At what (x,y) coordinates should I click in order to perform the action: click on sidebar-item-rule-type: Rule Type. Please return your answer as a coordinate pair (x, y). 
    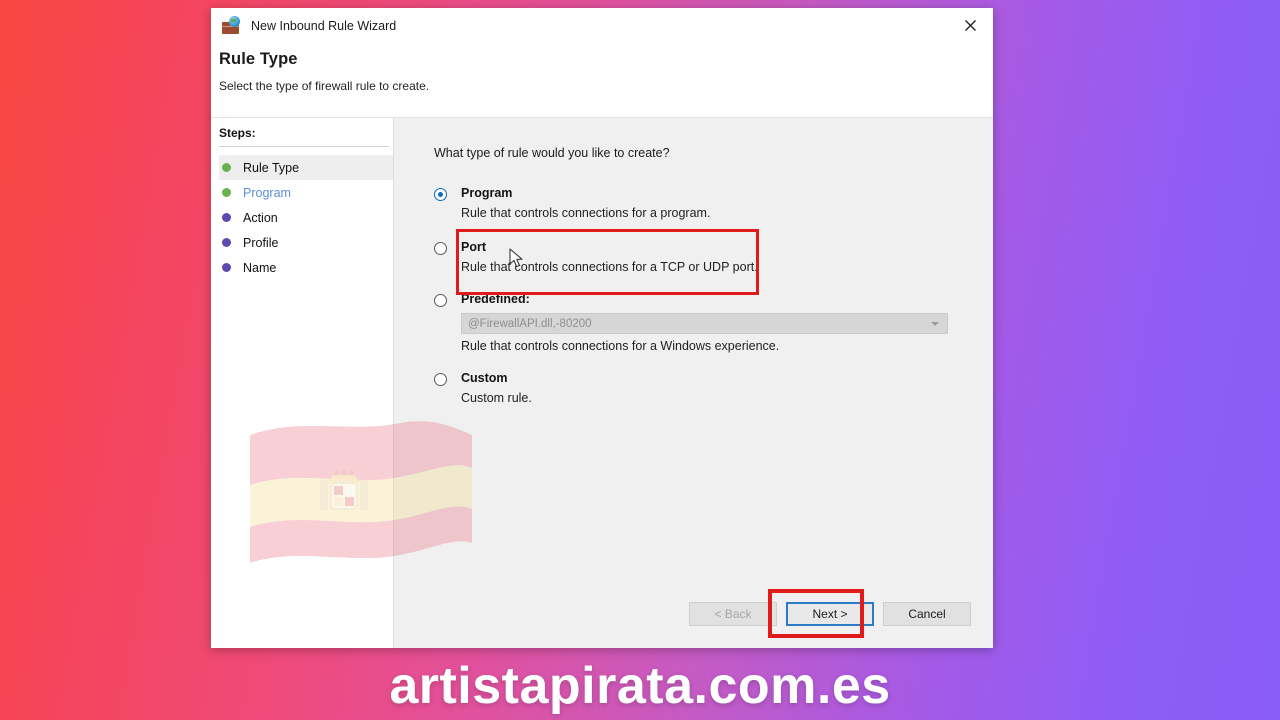
    Looking at the image, I should click on (306, 167).